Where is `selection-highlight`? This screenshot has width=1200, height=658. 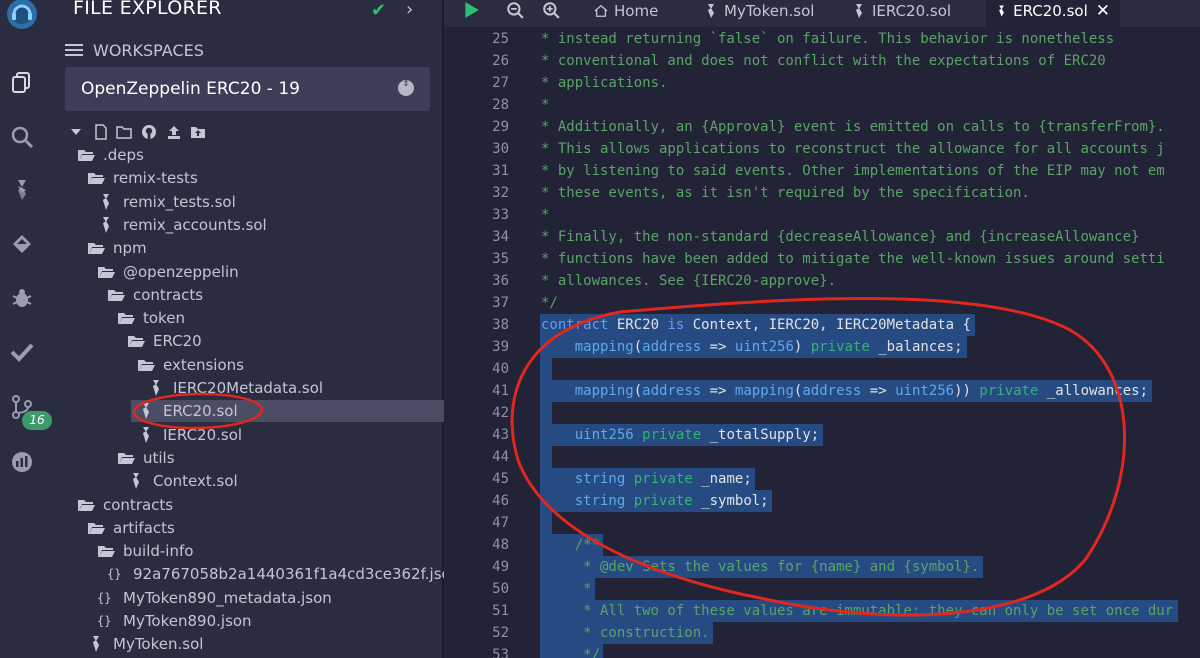 selection-highlight is located at coordinates (546, 523).